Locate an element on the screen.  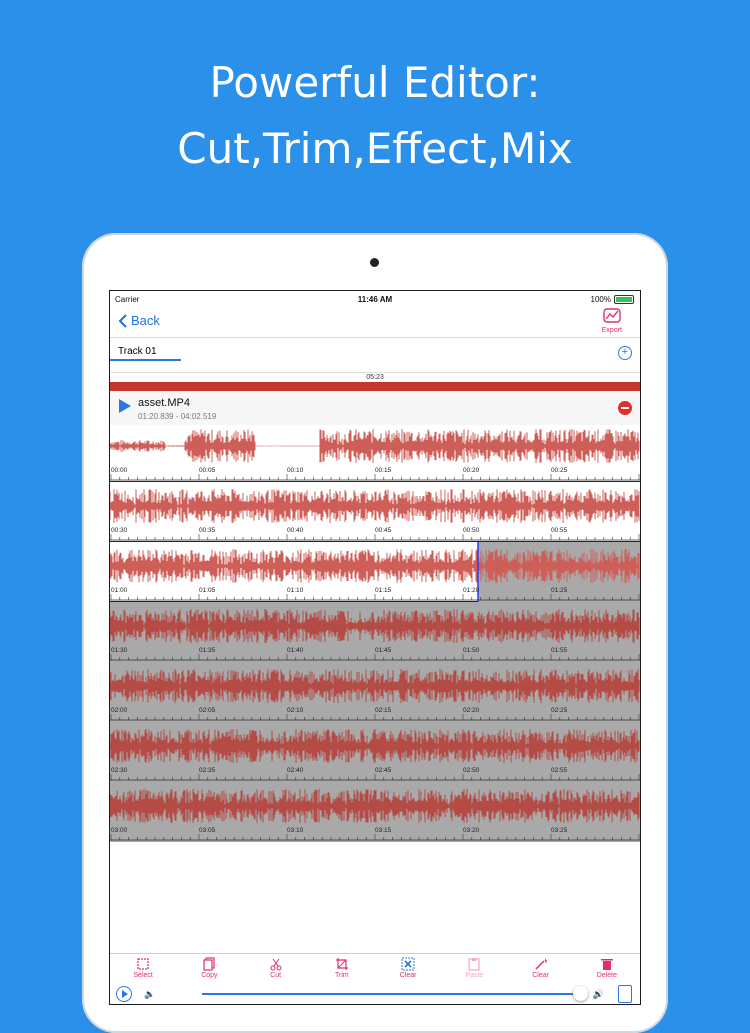
volume-low-icon: 🔈 is located at coordinates (150, 994).